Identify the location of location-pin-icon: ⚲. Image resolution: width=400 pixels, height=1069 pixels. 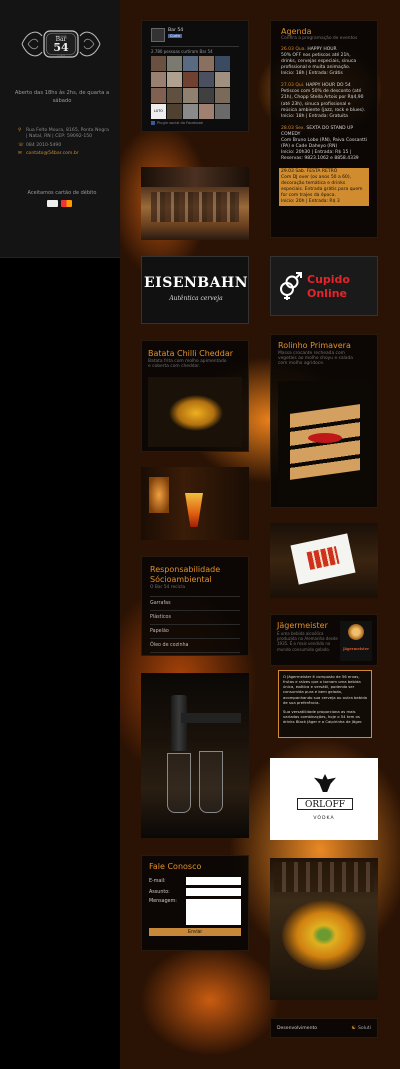
(20, 130).